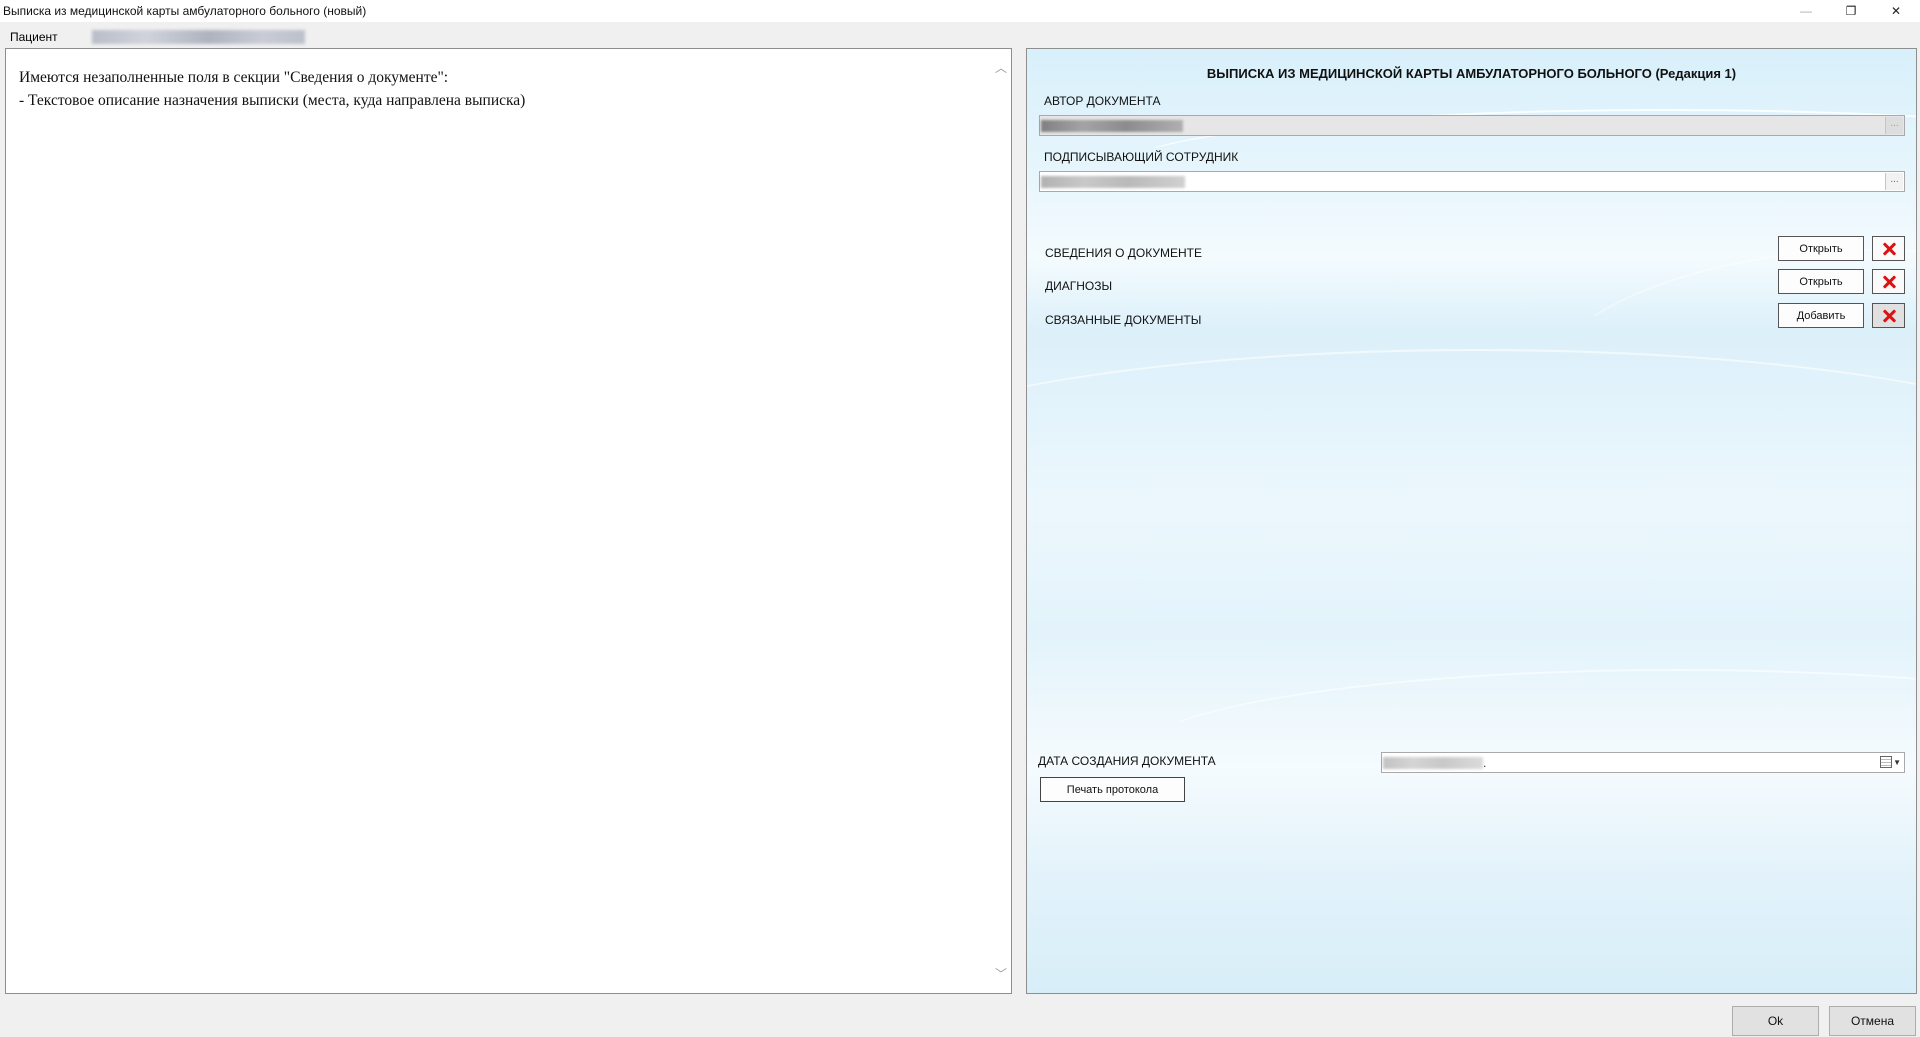 The width and height of the screenshot is (1920, 1037). What do you see at coordinates (1821, 248) in the screenshot?
I see `open-document-info-button: Открыть` at bounding box center [1821, 248].